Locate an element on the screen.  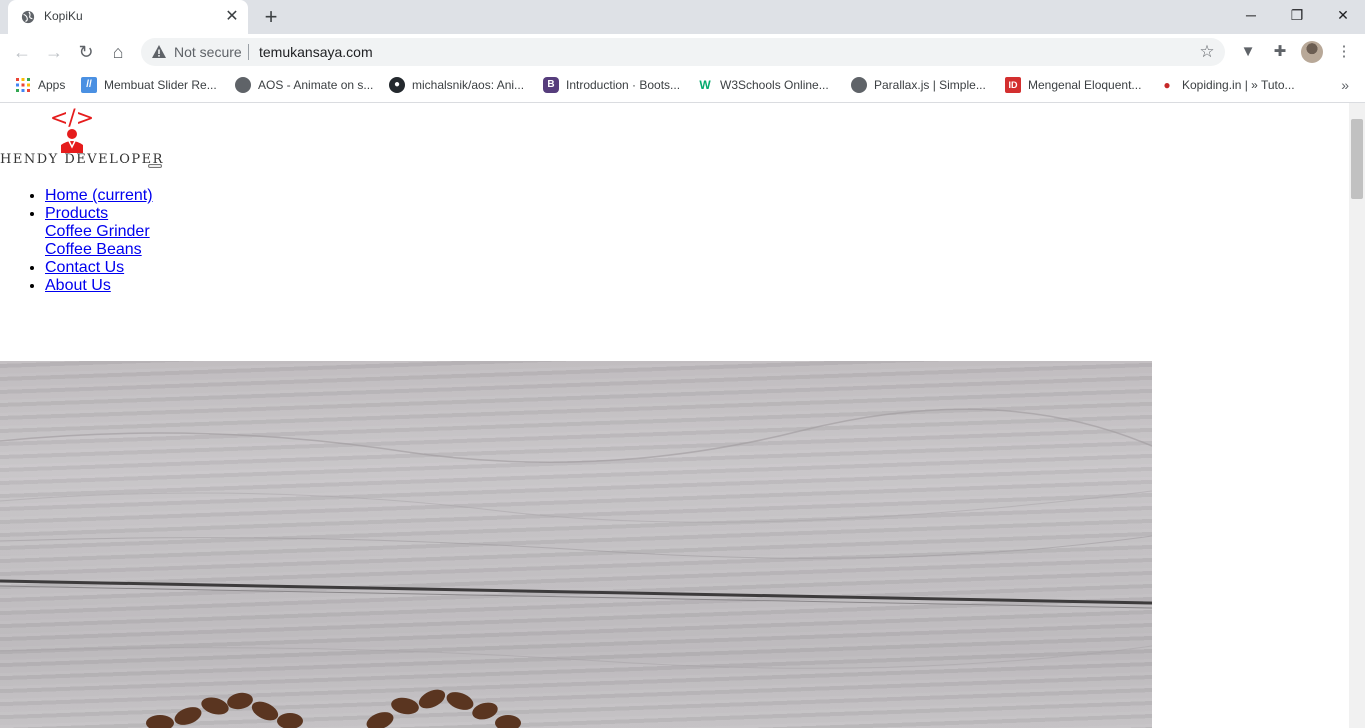
nav-link-home: Home (current) is located at coordinates (99, 195).